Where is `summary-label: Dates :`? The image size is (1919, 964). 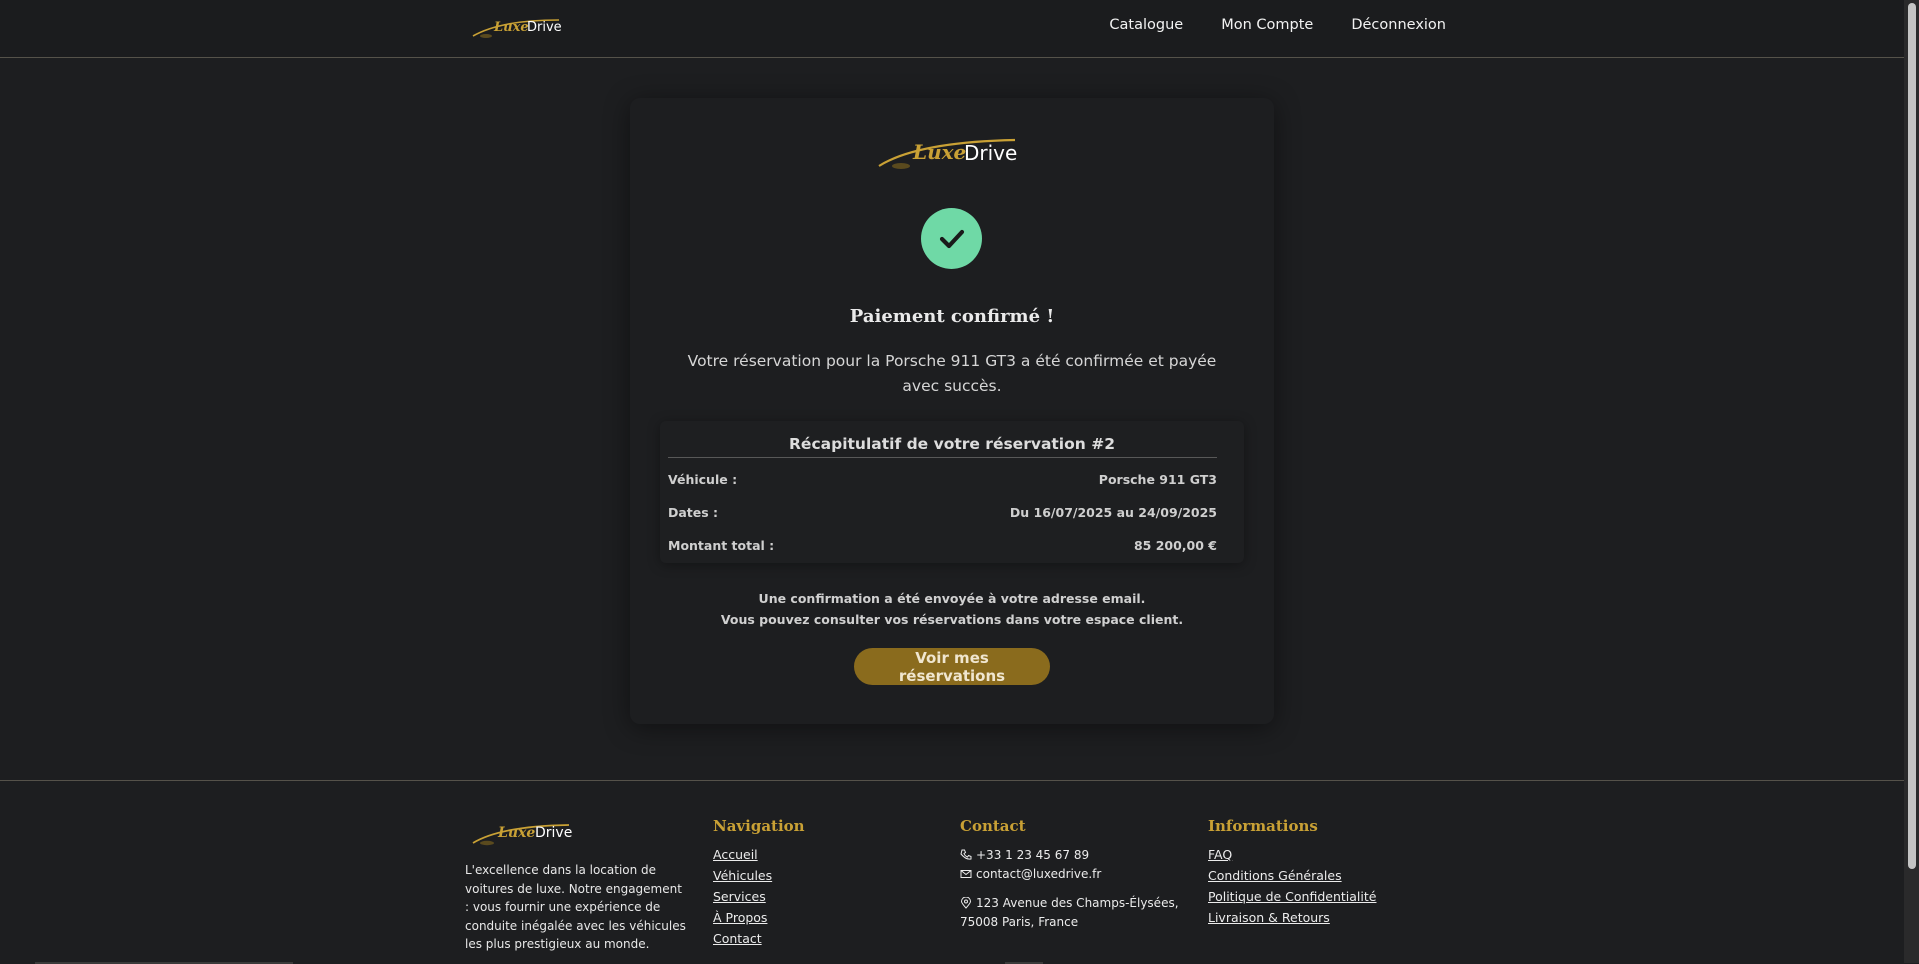 summary-label: Dates : is located at coordinates (693, 512).